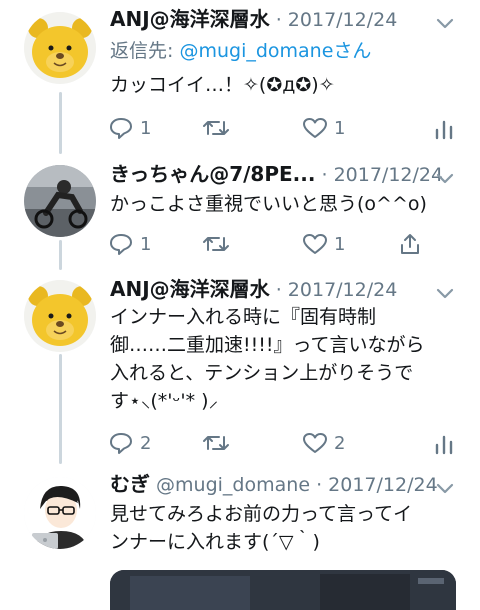  I want to click on tweet-text-line: かっこよさ重視でいいと思う(o^^o), so click(268, 204).